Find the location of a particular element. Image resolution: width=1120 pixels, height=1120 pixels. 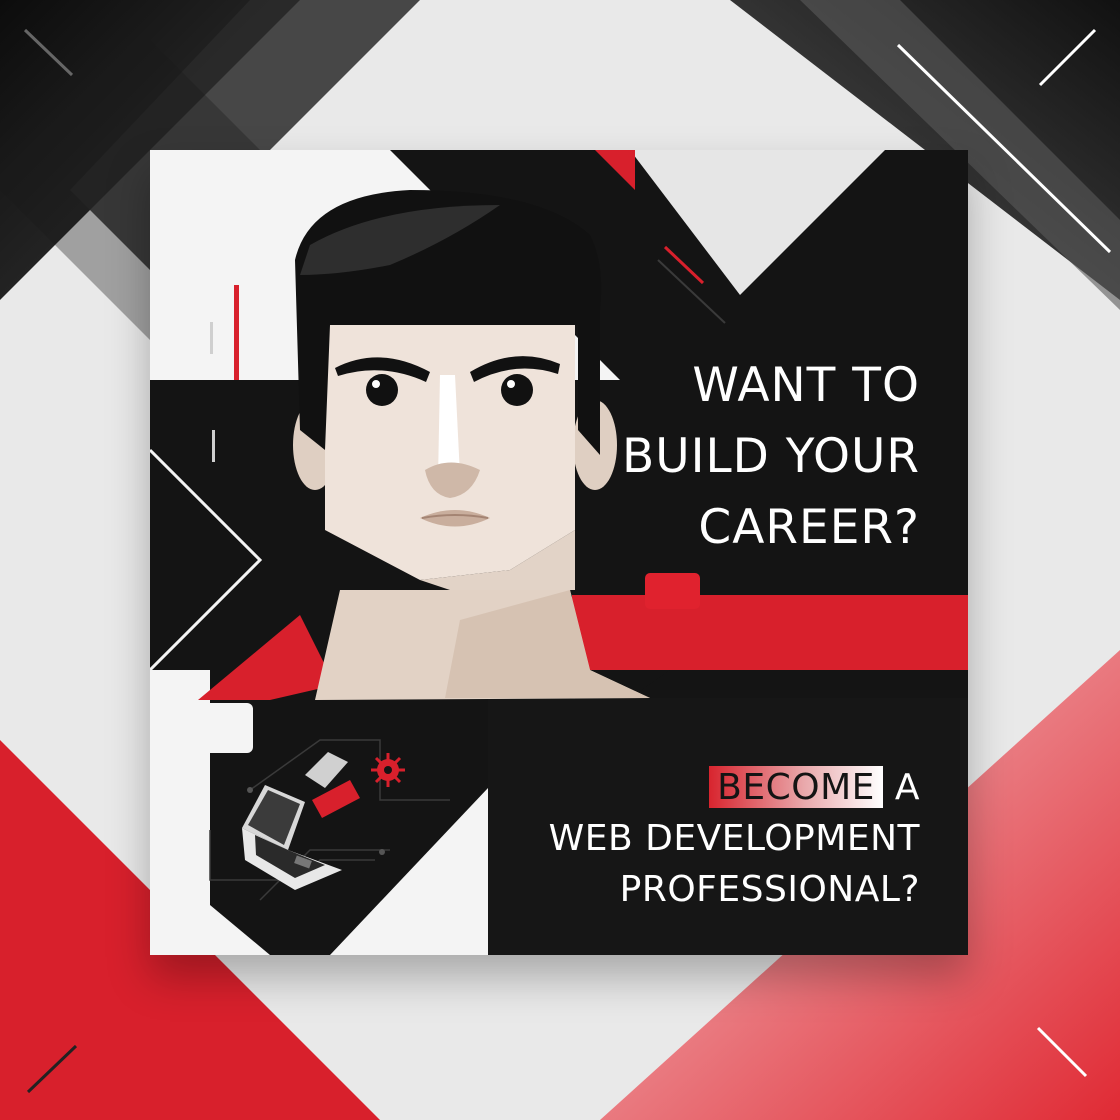

headline-line: BUILD YOUR is located at coordinates (770, 456).